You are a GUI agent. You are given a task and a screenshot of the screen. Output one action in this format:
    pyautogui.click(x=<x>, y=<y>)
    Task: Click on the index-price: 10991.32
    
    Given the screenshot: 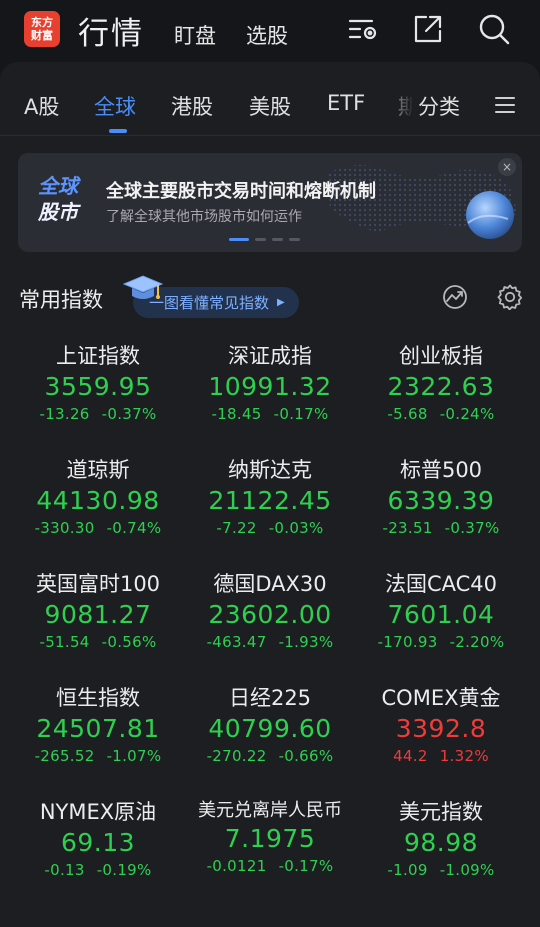 What is the action you would take?
    pyautogui.click(x=270, y=386)
    